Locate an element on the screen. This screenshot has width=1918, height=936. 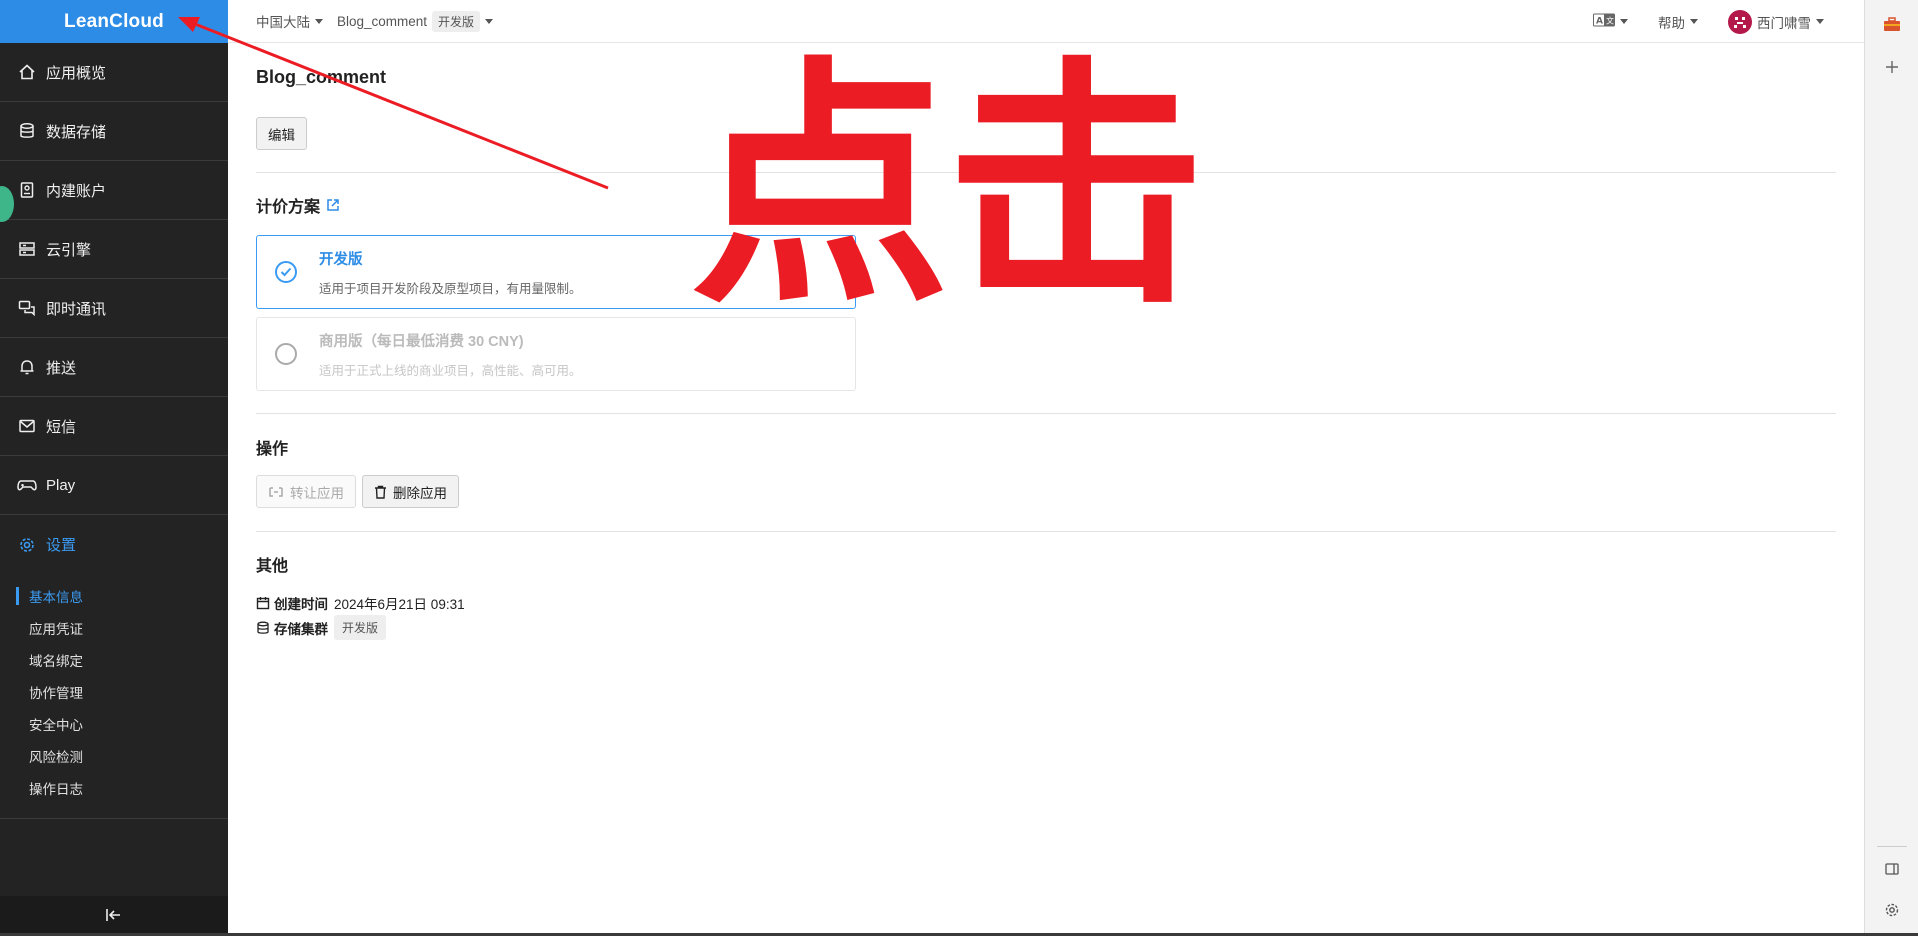
svg-text: A is located at coordinates (1599, 22).